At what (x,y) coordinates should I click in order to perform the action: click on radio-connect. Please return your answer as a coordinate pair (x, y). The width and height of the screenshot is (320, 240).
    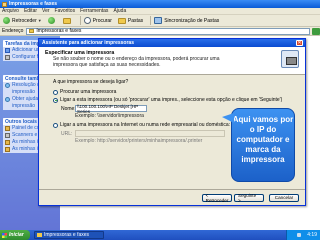
    Looking at the image, I should click on (55, 100).